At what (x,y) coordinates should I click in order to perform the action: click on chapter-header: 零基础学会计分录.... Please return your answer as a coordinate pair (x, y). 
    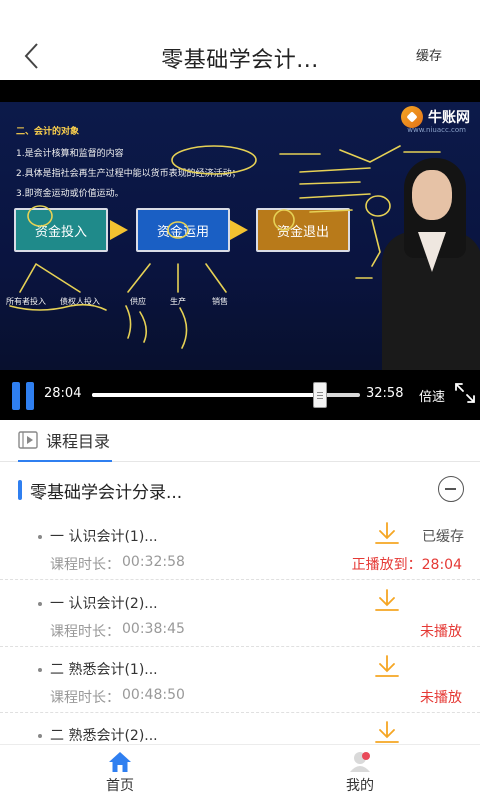
    Looking at the image, I should click on (240, 490).